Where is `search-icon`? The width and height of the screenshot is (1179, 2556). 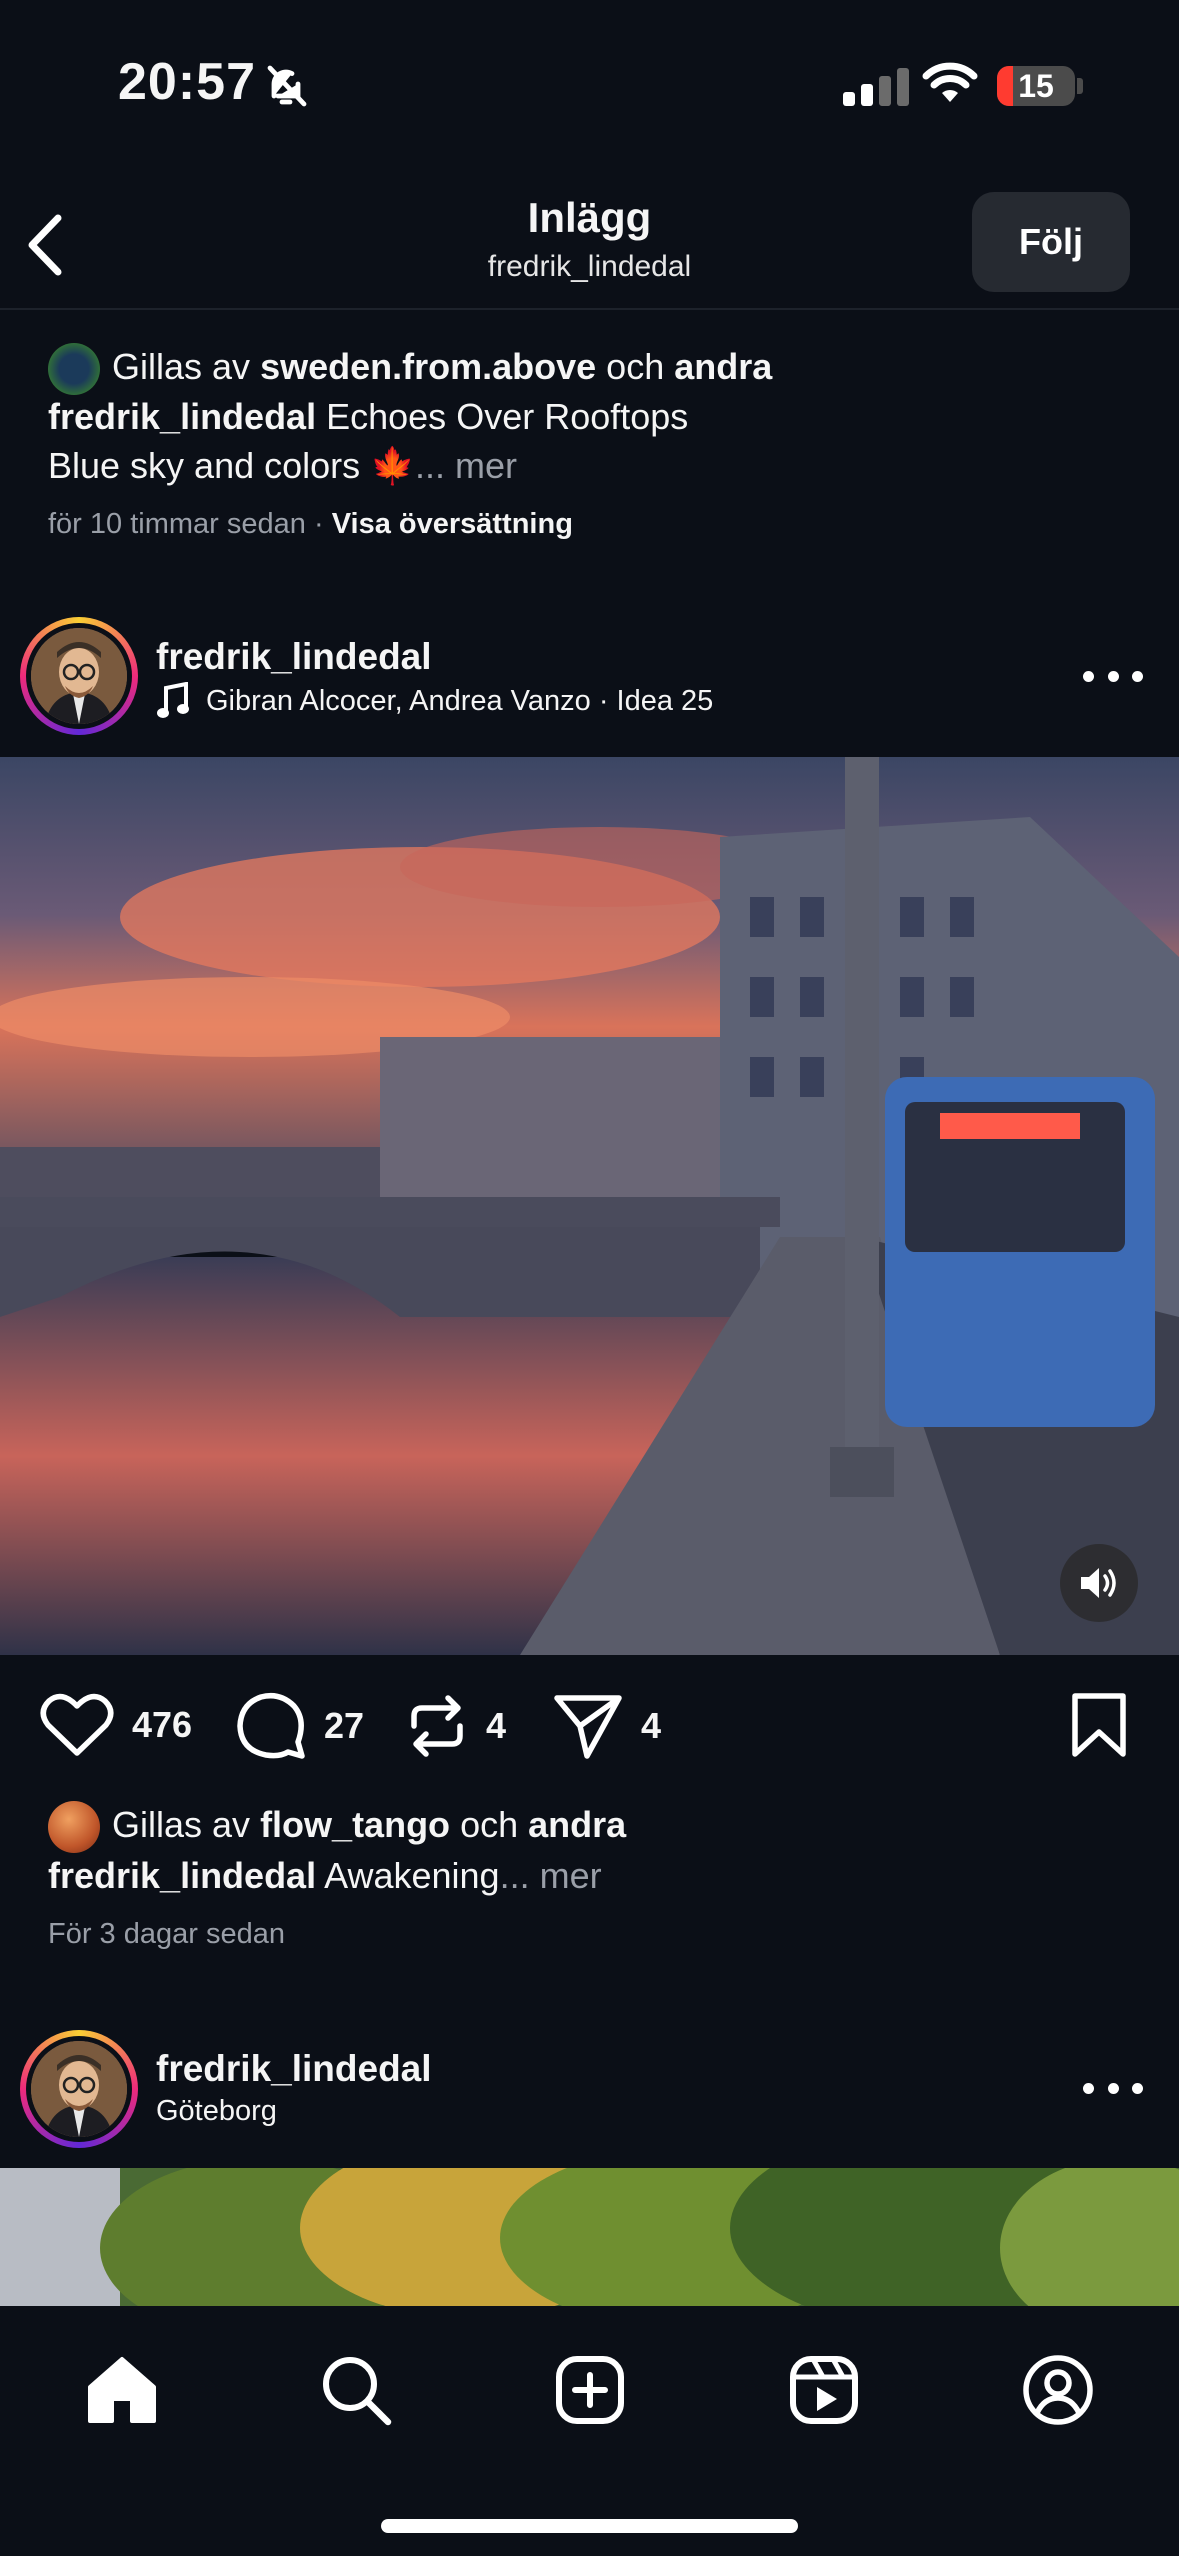
search-icon is located at coordinates (356, 2390).